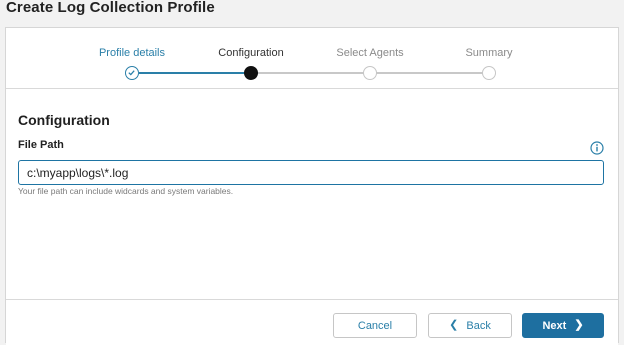  I want to click on next-button: Next ❯, so click(563, 325).